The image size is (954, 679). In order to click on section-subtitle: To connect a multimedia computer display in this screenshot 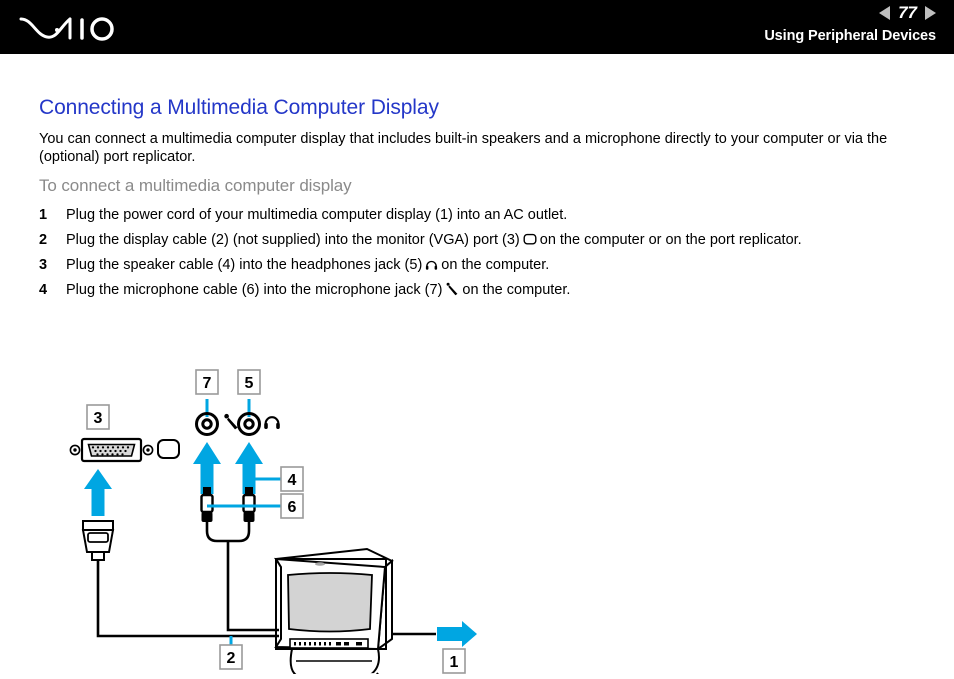, I will do `click(195, 185)`.